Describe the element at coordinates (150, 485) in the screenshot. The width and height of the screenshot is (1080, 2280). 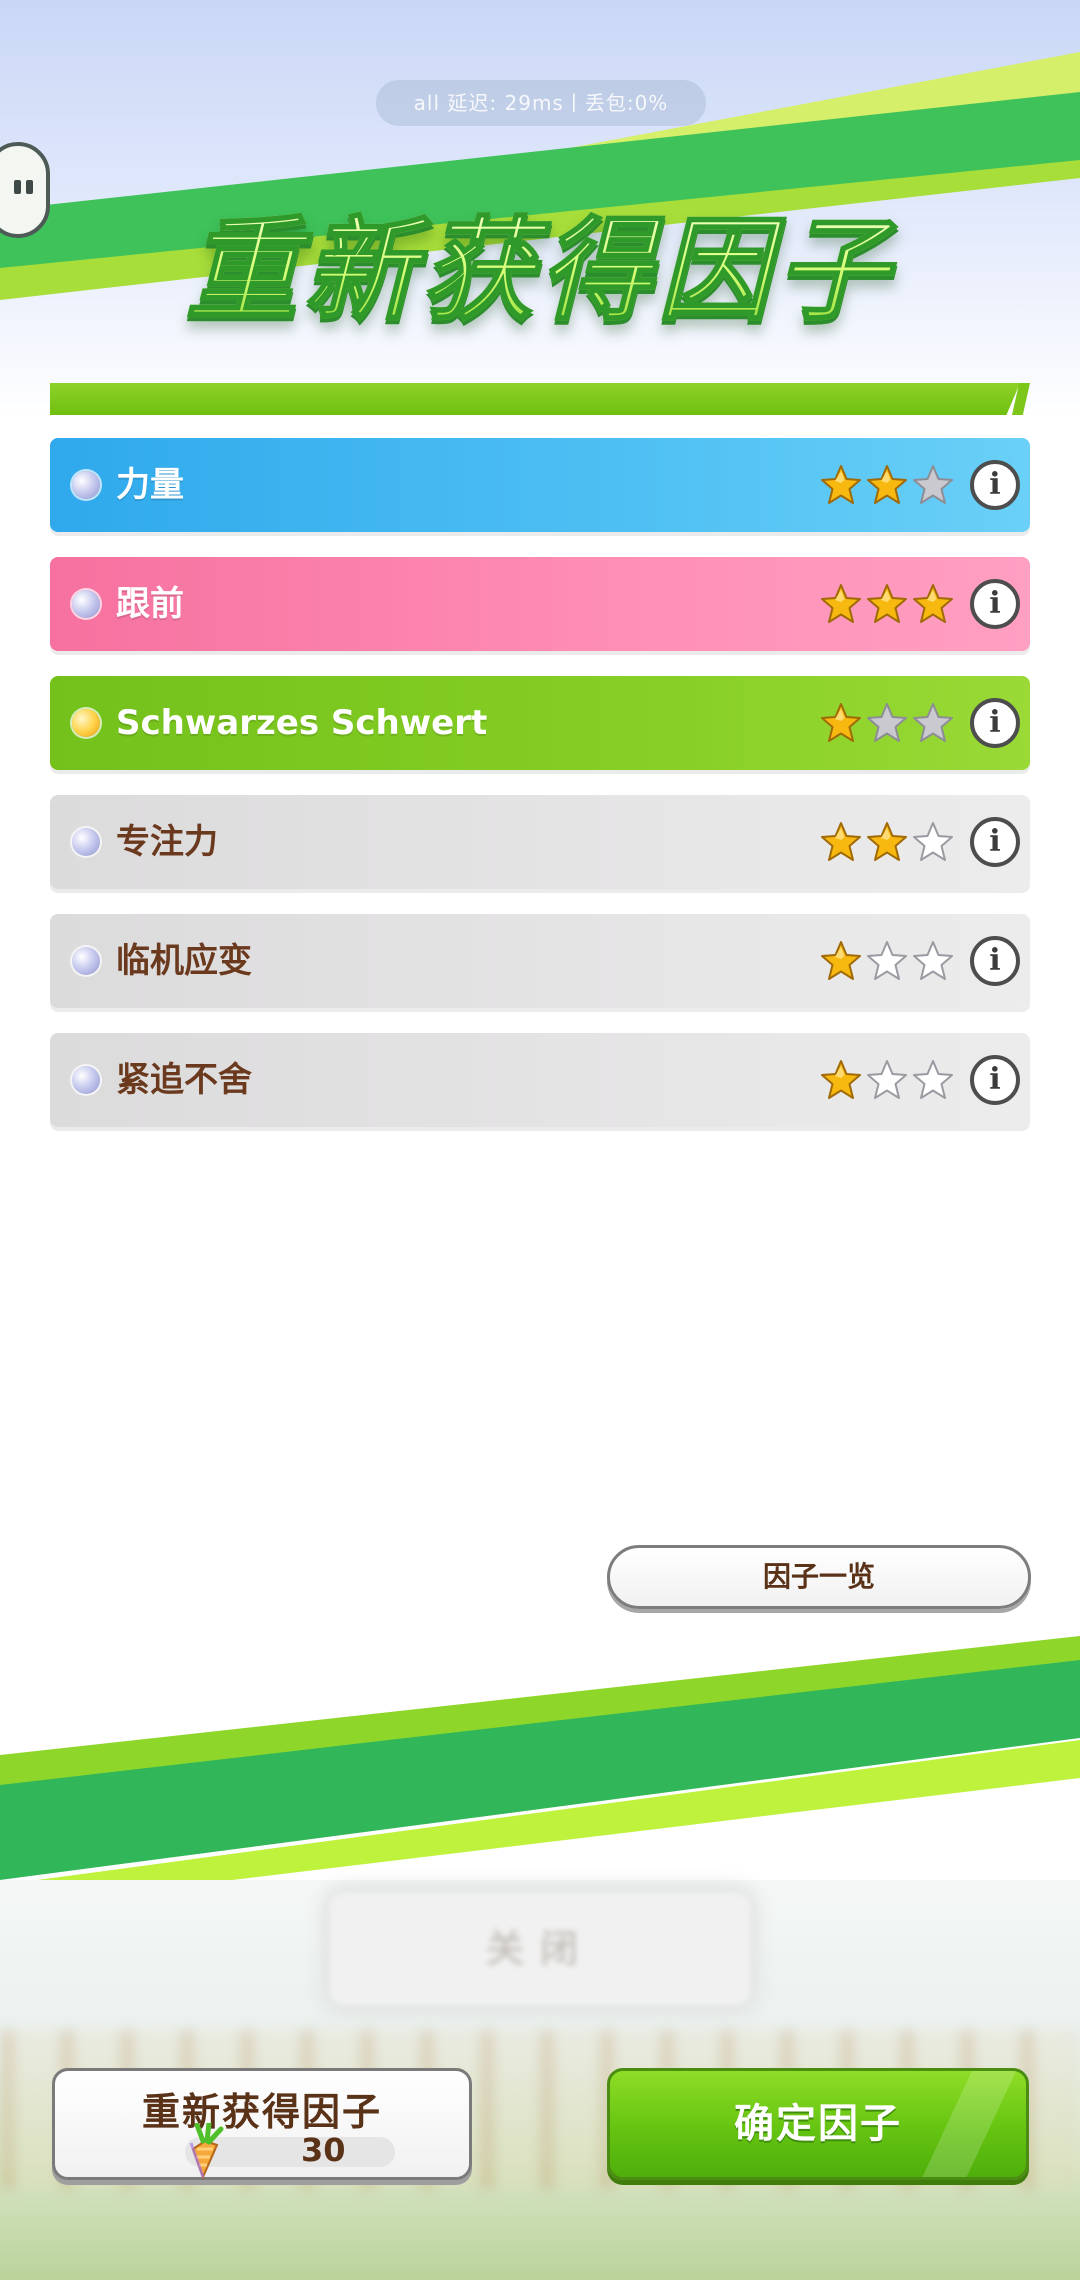
I see `factor-name: 力量` at that location.